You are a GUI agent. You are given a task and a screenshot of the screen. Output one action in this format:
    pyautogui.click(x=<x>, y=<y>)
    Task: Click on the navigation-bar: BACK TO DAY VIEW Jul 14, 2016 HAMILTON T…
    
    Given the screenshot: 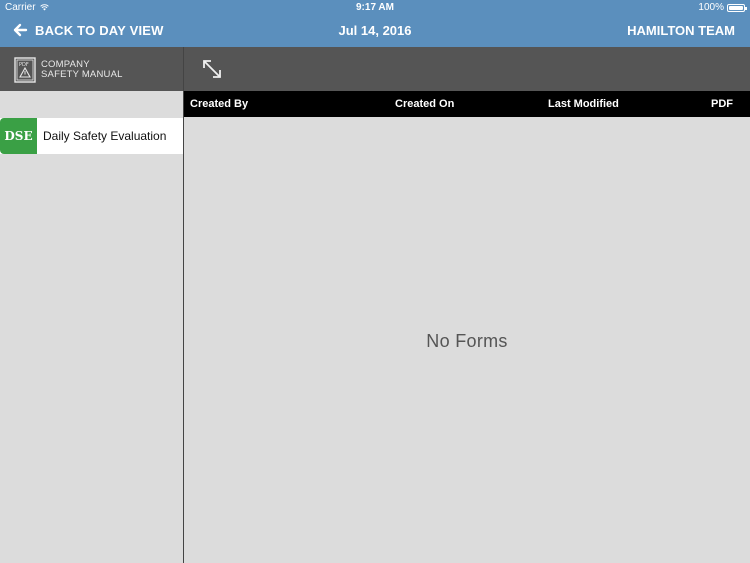 What is the action you would take?
    pyautogui.click(x=375, y=31)
    